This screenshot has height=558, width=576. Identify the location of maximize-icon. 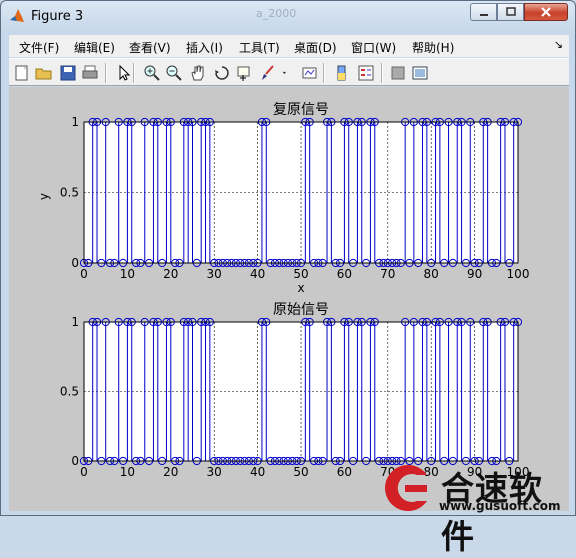
(510, 11).